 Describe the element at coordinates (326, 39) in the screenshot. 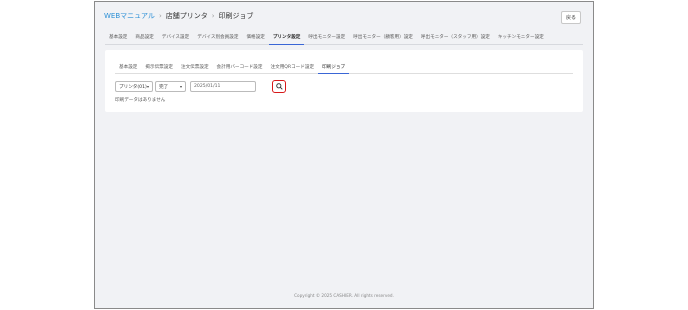

I see `tab-call-monitor: 呼出モニター設定` at that location.